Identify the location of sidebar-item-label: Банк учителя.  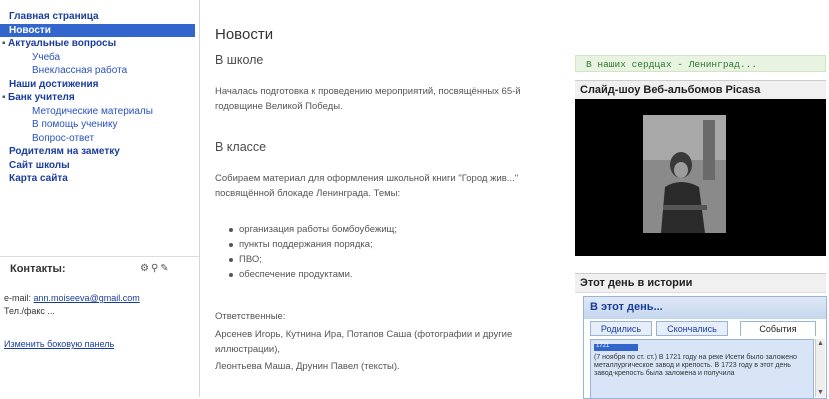
(41, 97).